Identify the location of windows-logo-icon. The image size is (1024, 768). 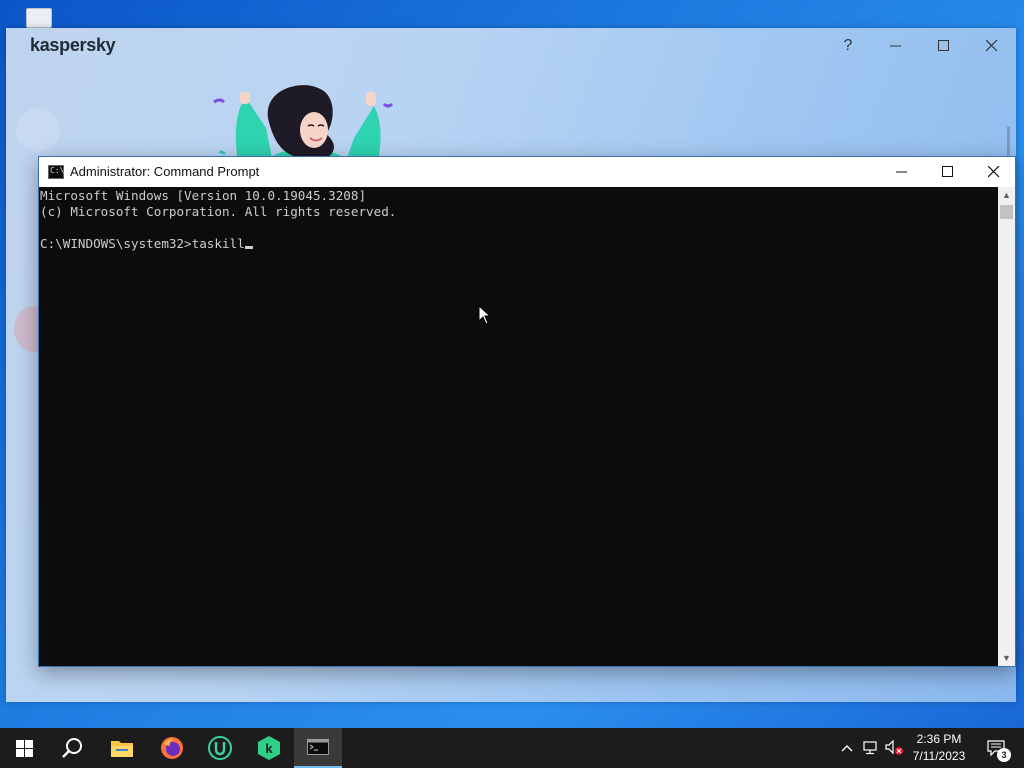
(24, 748).